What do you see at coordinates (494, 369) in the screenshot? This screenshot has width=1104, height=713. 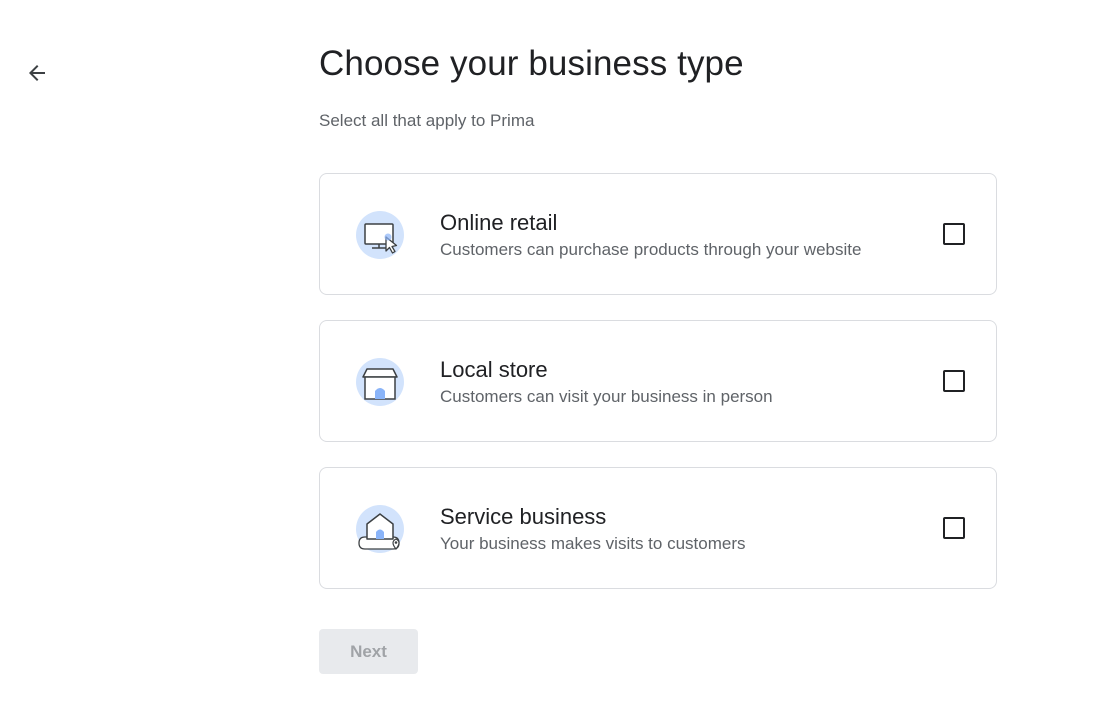 I see `option-title: Local store` at bounding box center [494, 369].